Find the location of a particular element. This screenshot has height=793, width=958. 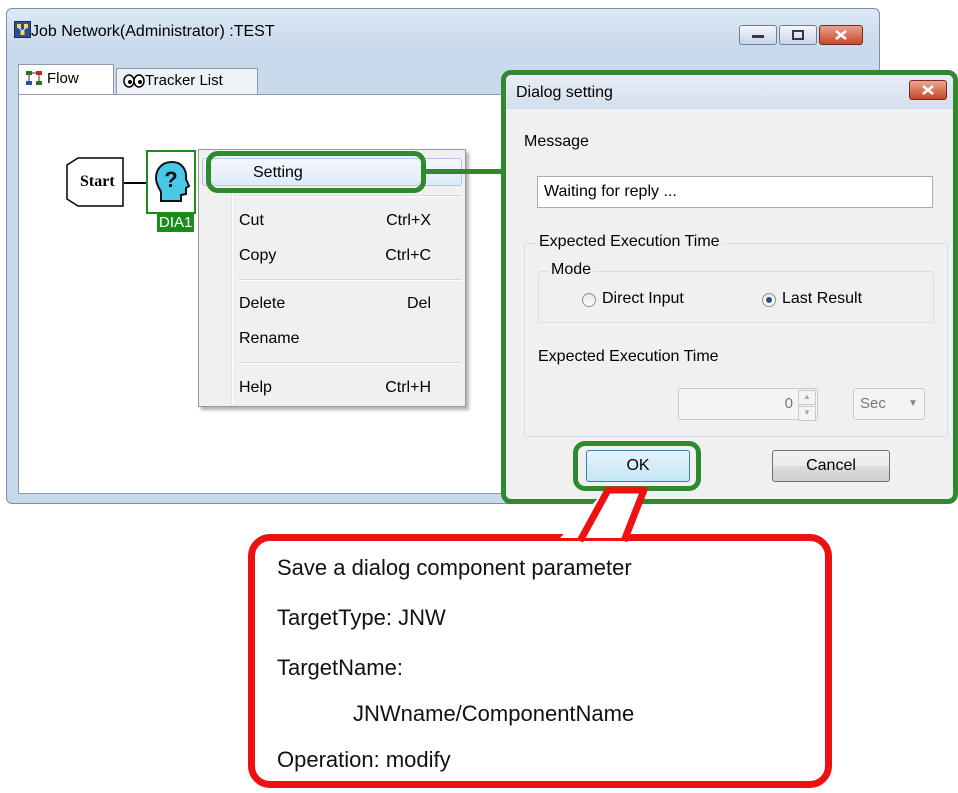

menu-item-delete-shortcut: Del is located at coordinates (418, 303).